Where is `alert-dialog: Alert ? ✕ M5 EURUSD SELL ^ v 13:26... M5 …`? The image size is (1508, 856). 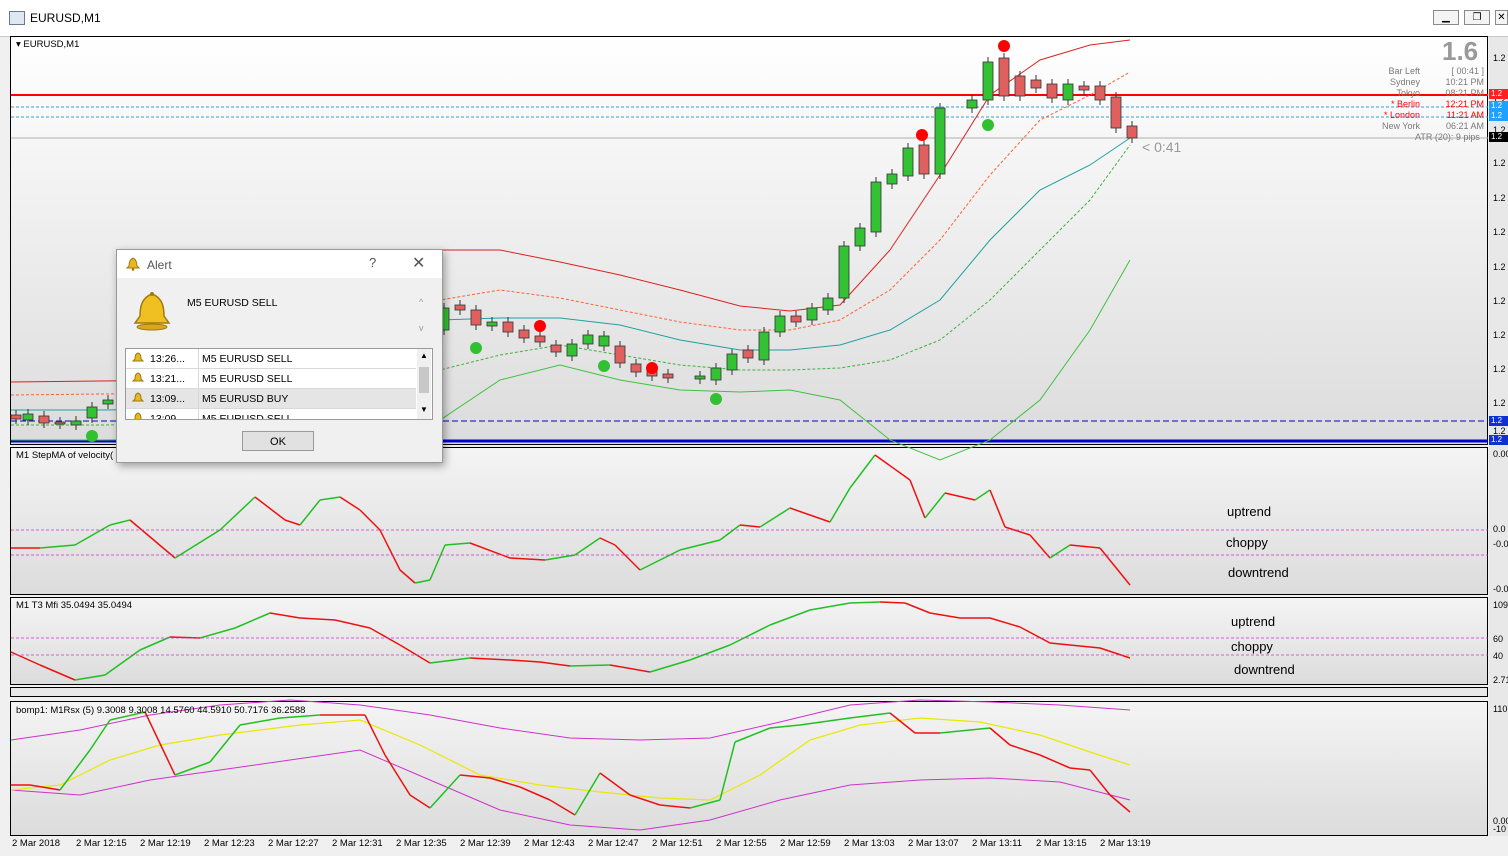 alert-dialog: Alert ? ✕ M5 EURUSD SELL ^ v 13:26... M5 … is located at coordinates (279, 356).